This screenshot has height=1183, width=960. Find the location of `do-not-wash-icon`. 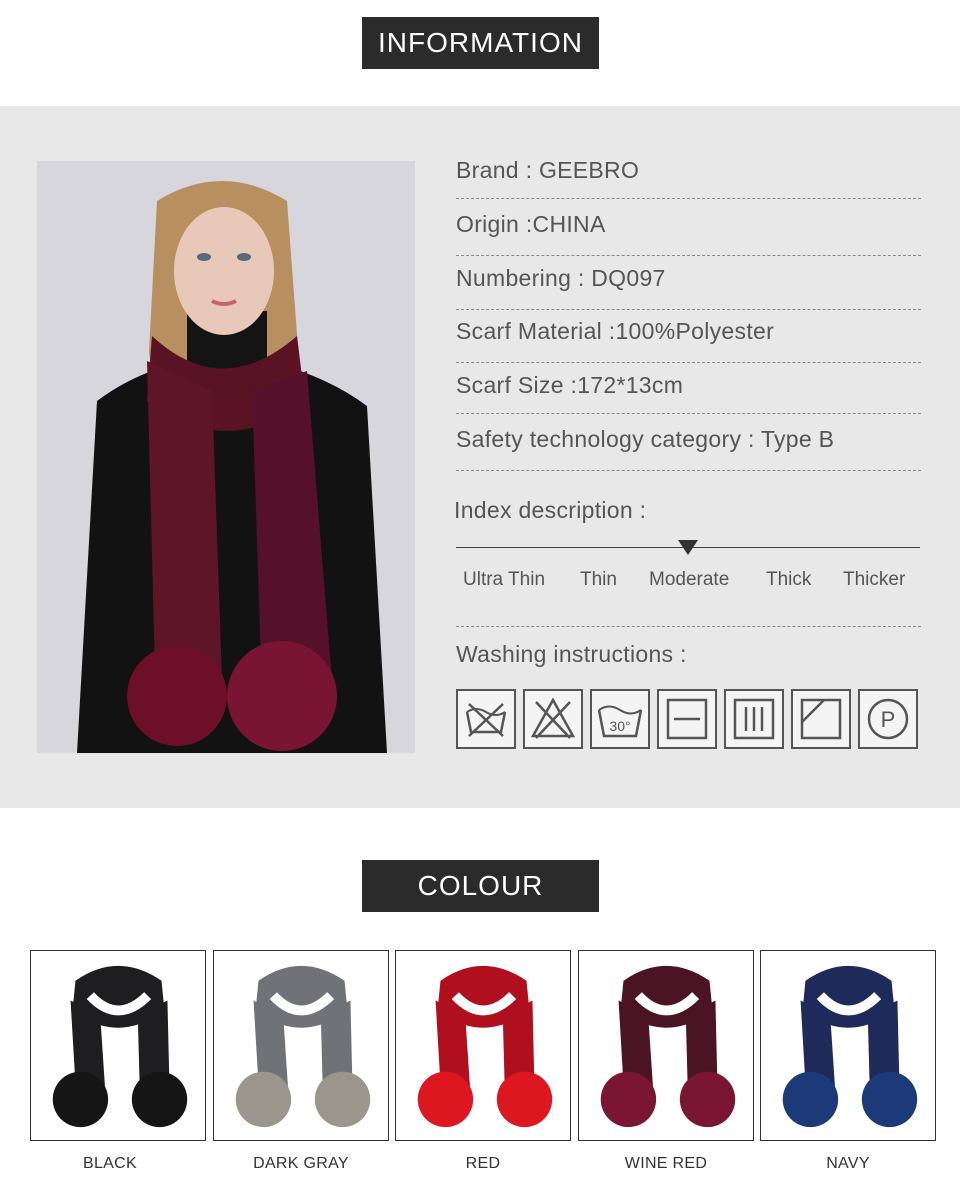

do-not-wash-icon is located at coordinates (486, 719).